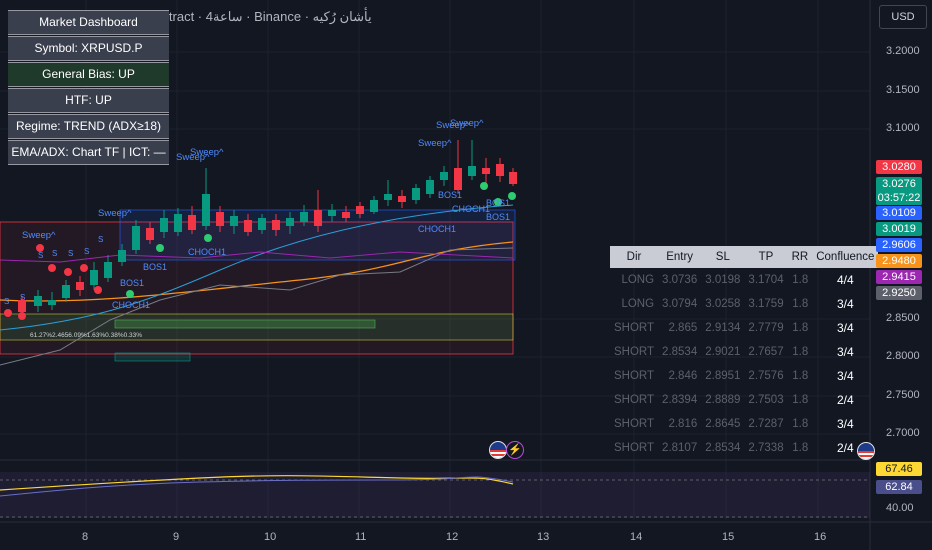 Image resolution: width=932 pixels, height=550 pixels. Describe the element at coordinates (744, 400) in the screenshot. I see `table-row: SHORT 2.8394 2.8889 2.7503 1.8 2/4` at that location.